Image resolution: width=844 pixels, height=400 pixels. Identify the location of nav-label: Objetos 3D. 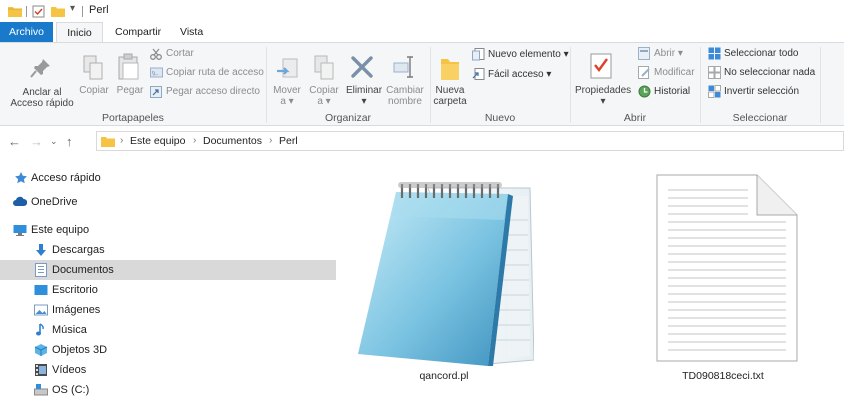
(80, 350).